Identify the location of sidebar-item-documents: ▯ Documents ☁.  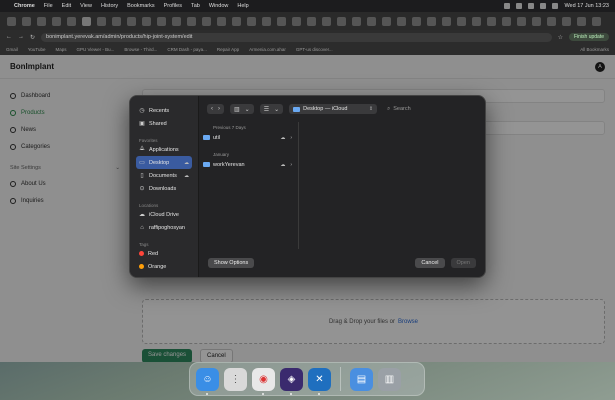
(164, 175).